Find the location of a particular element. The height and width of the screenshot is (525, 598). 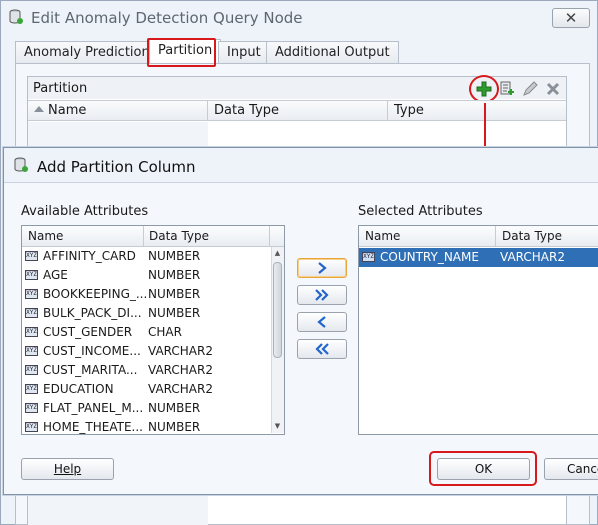

list-item: XYZ EDUCATION VARCHAR2 is located at coordinates (146, 389).